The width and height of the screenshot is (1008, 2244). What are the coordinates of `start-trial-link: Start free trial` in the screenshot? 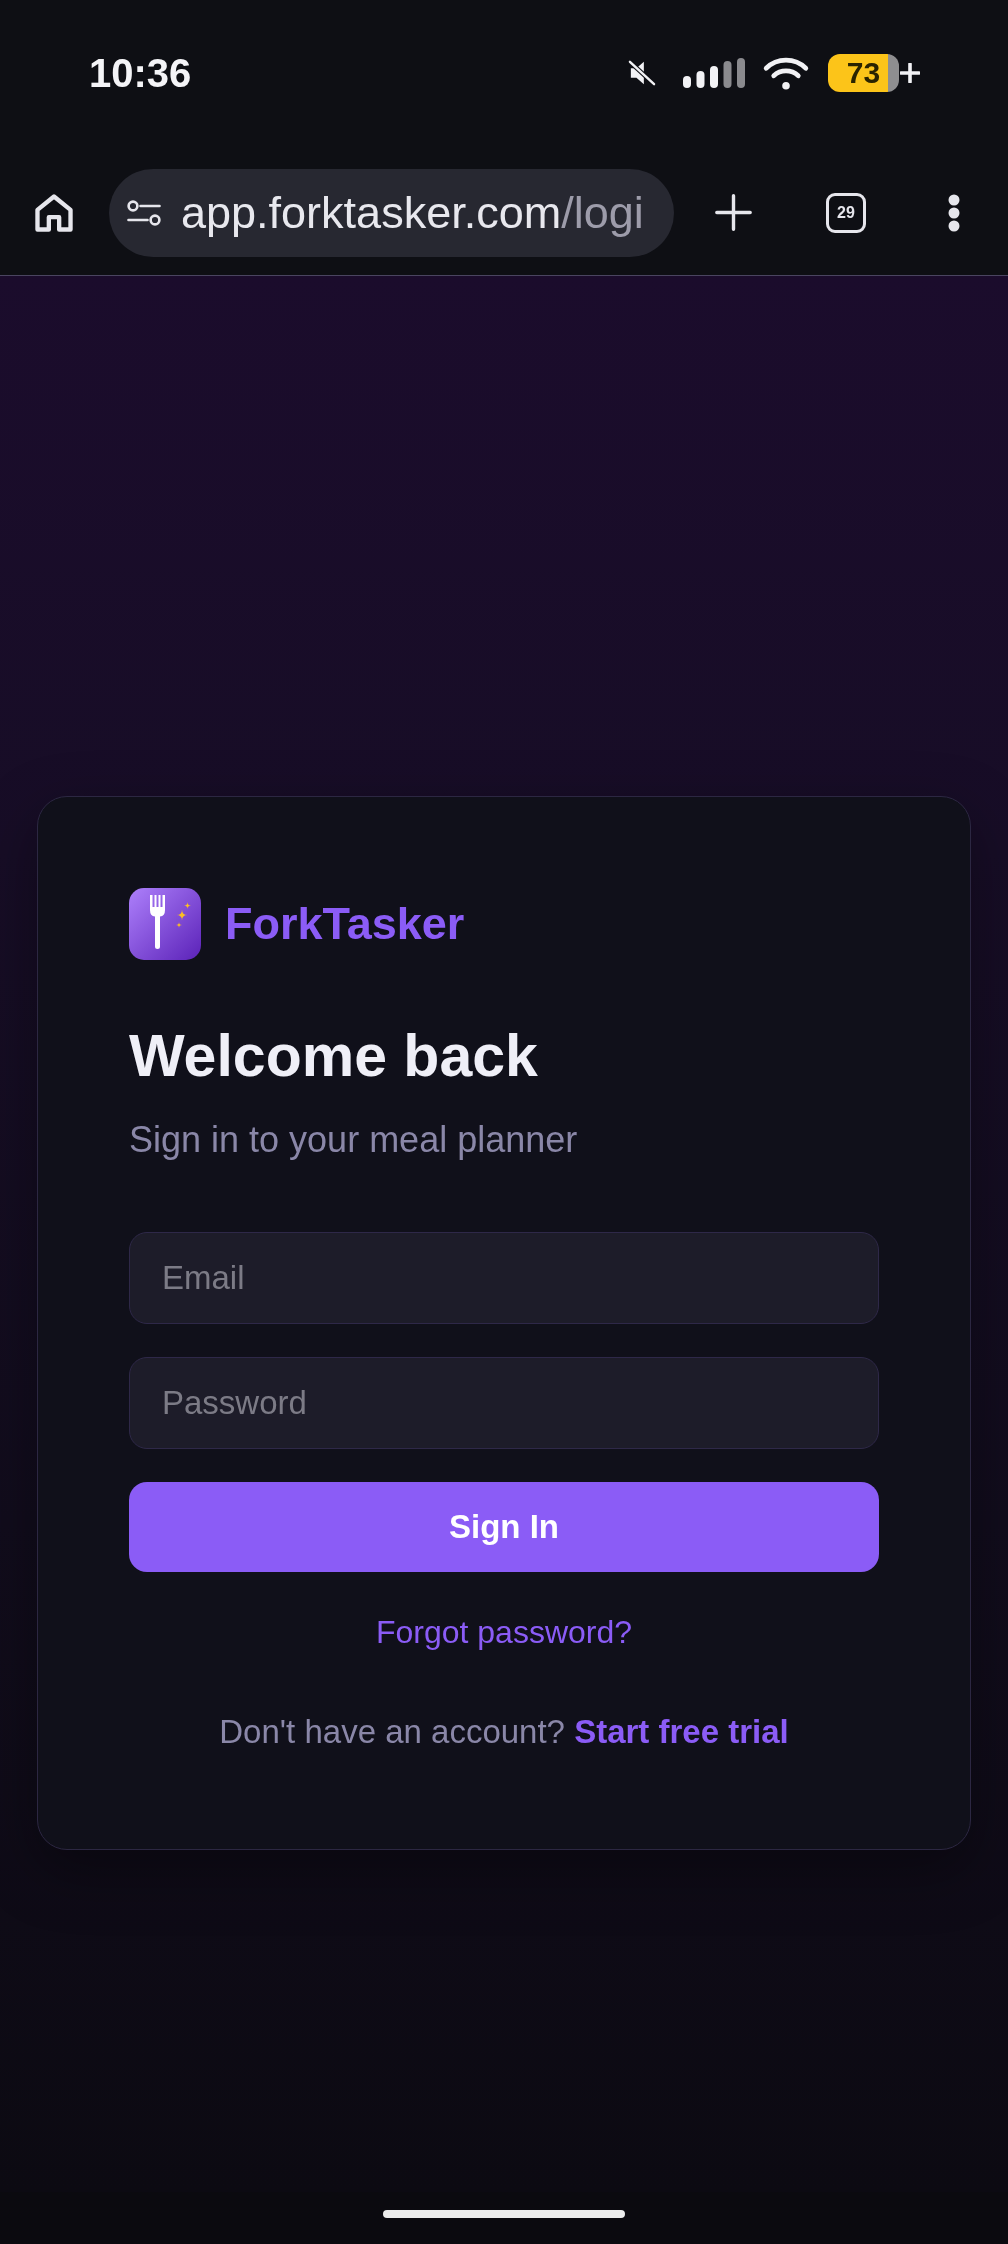 It's located at (681, 1731).